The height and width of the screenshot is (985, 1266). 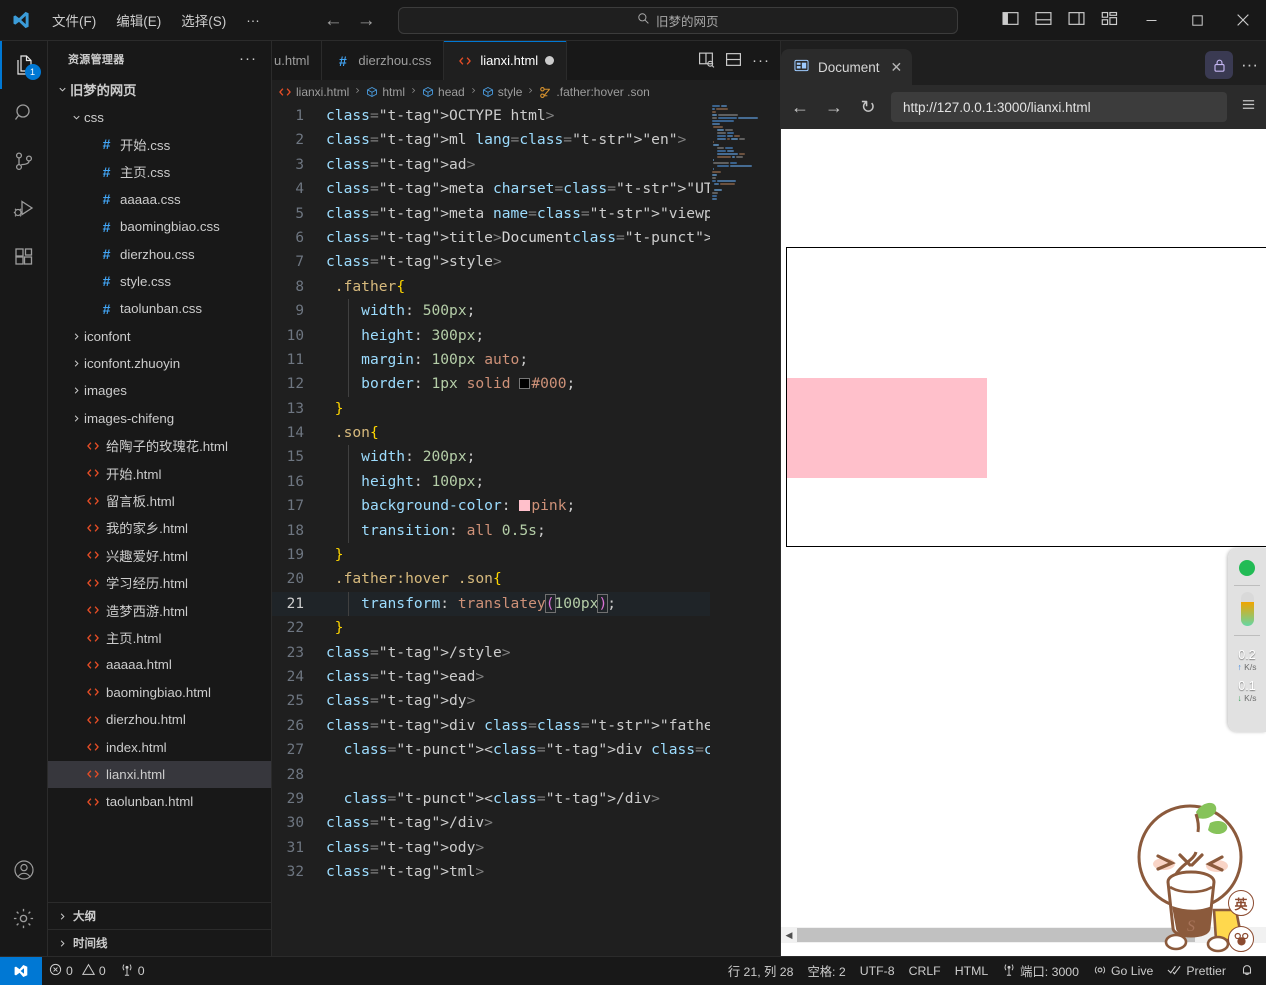 What do you see at coordinates (526, 799) in the screenshot?
I see `code-line: 29 class="t-punct"><class="t-tag">/div>` at bounding box center [526, 799].